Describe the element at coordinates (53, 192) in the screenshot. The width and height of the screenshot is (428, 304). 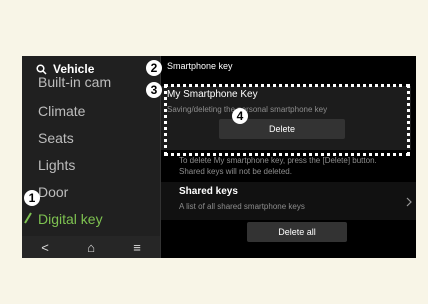
I see `sidebar-item-door: Door` at that location.